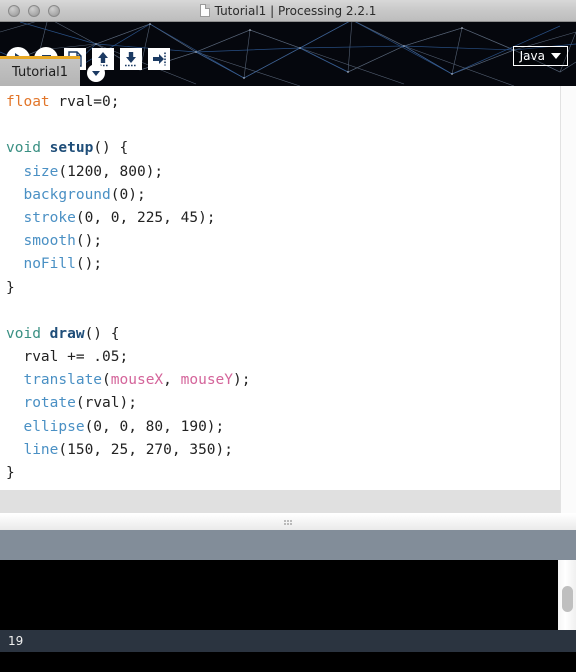 This screenshot has height=672, width=576. Describe the element at coordinates (41, 171) in the screenshot. I see `code-token: size` at that location.